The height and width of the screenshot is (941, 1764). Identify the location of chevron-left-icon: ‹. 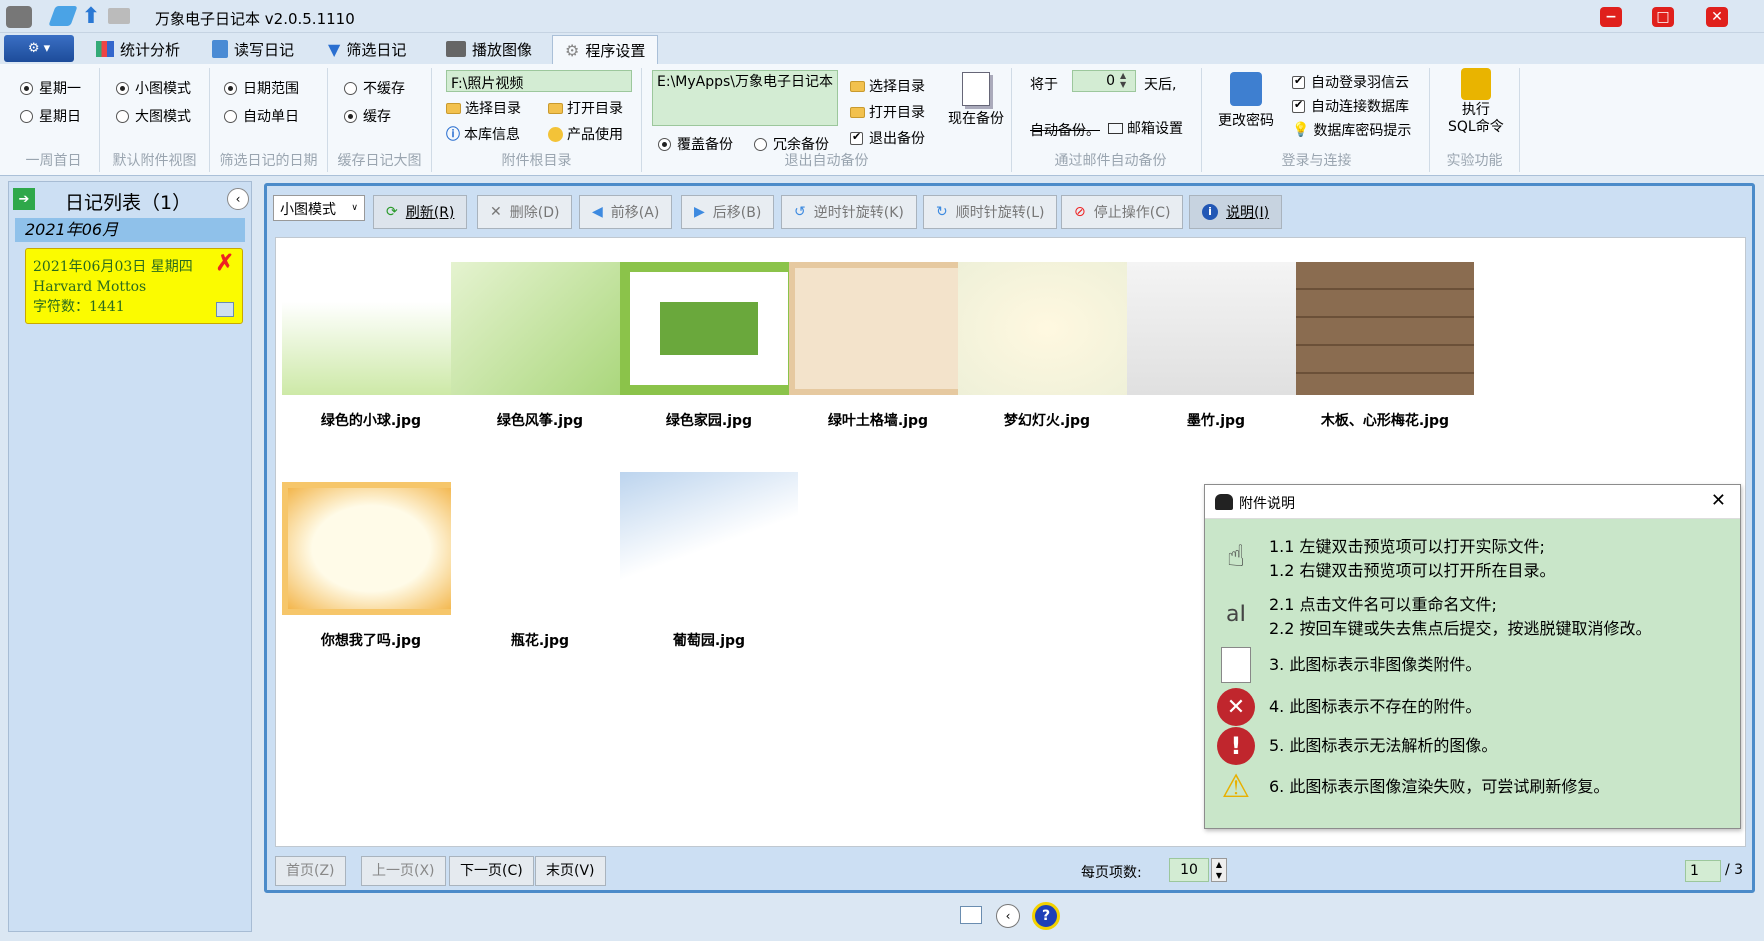
(1008, 916).